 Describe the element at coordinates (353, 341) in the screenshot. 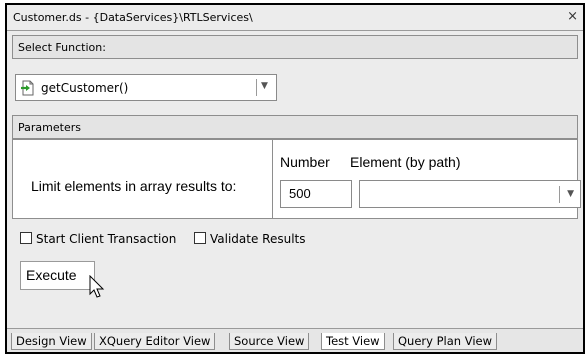

I see `tab-test-view: Test View` at that location.